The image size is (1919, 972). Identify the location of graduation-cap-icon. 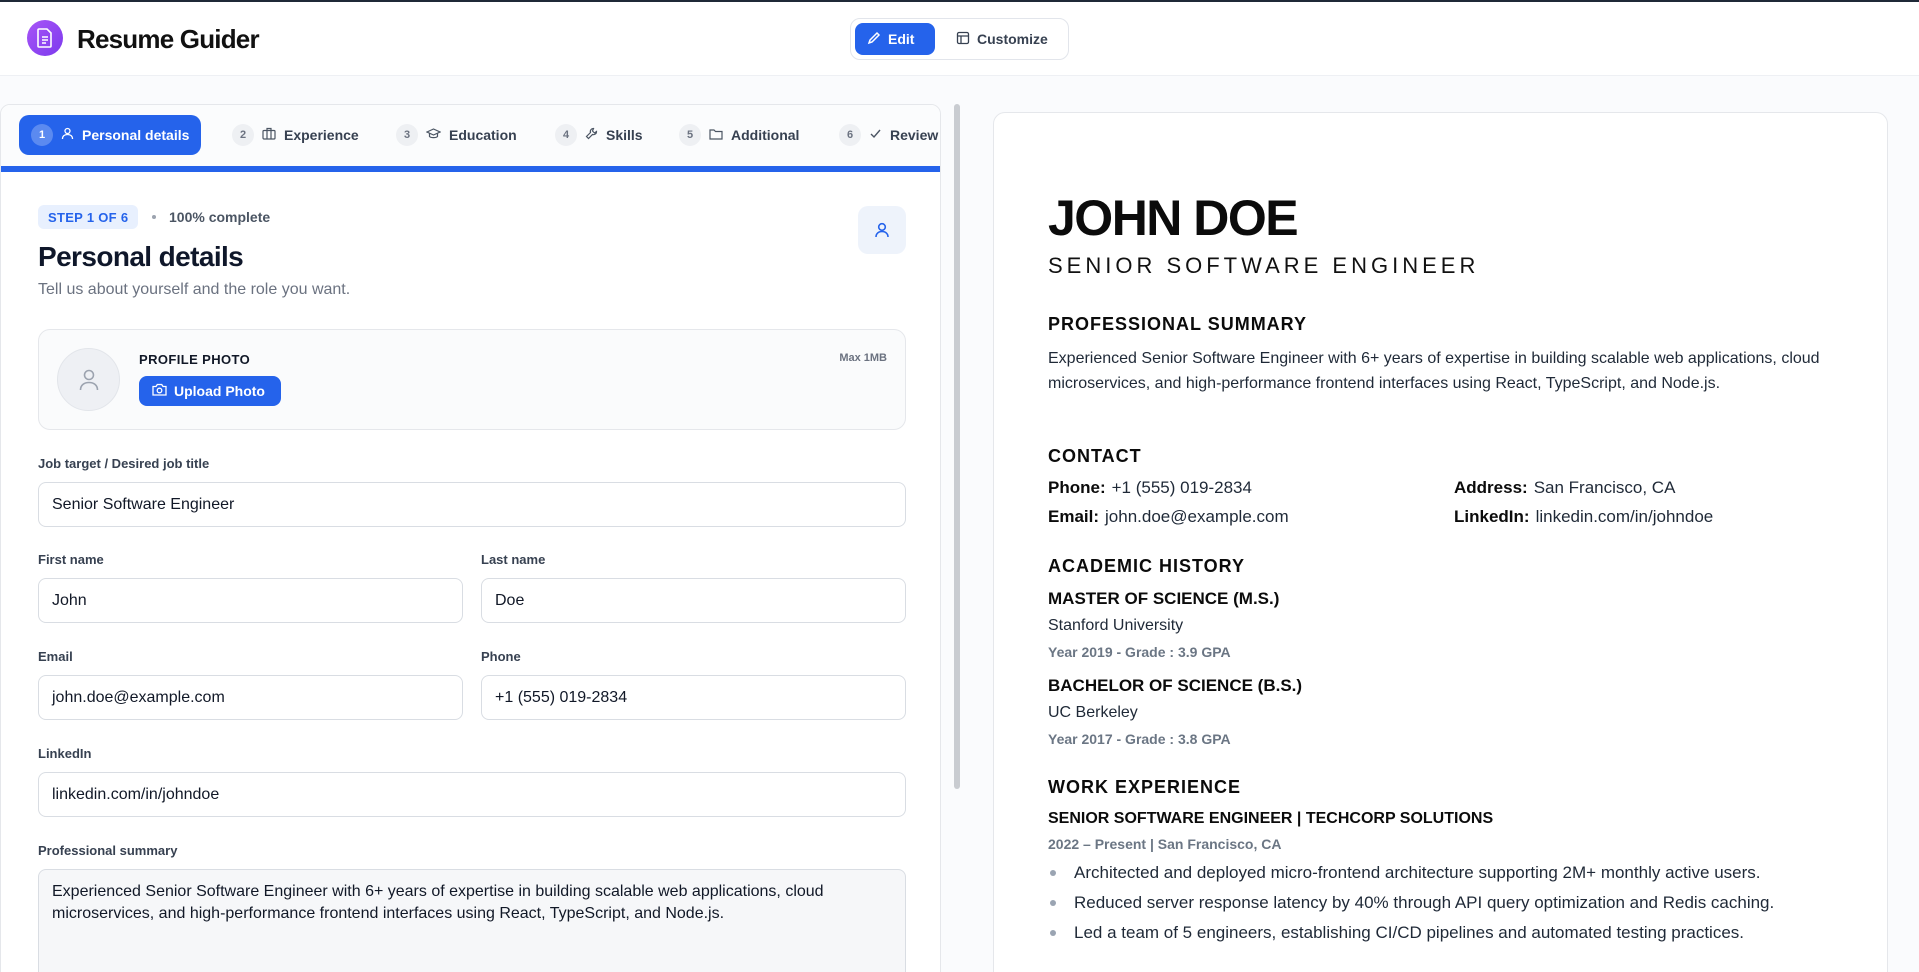
(433, 135).